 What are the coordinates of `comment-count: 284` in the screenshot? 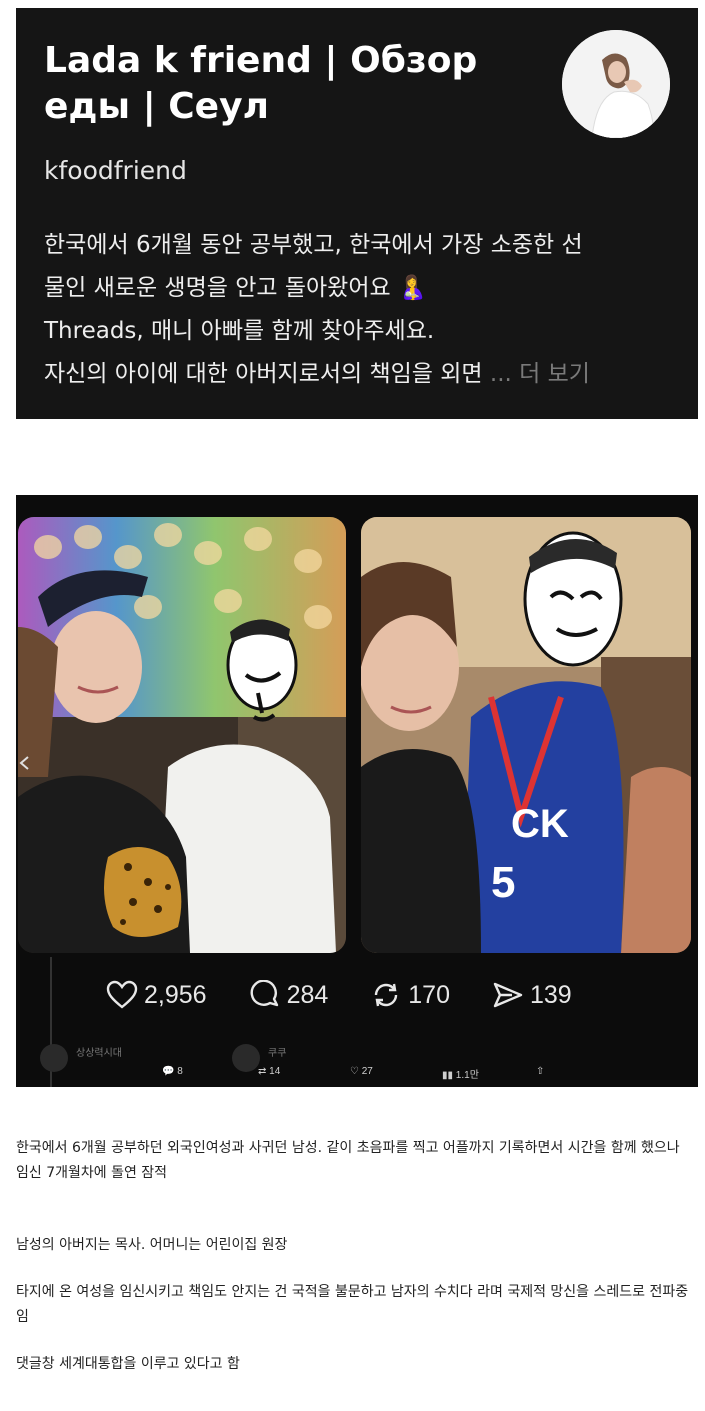 It's located at (307, 994).